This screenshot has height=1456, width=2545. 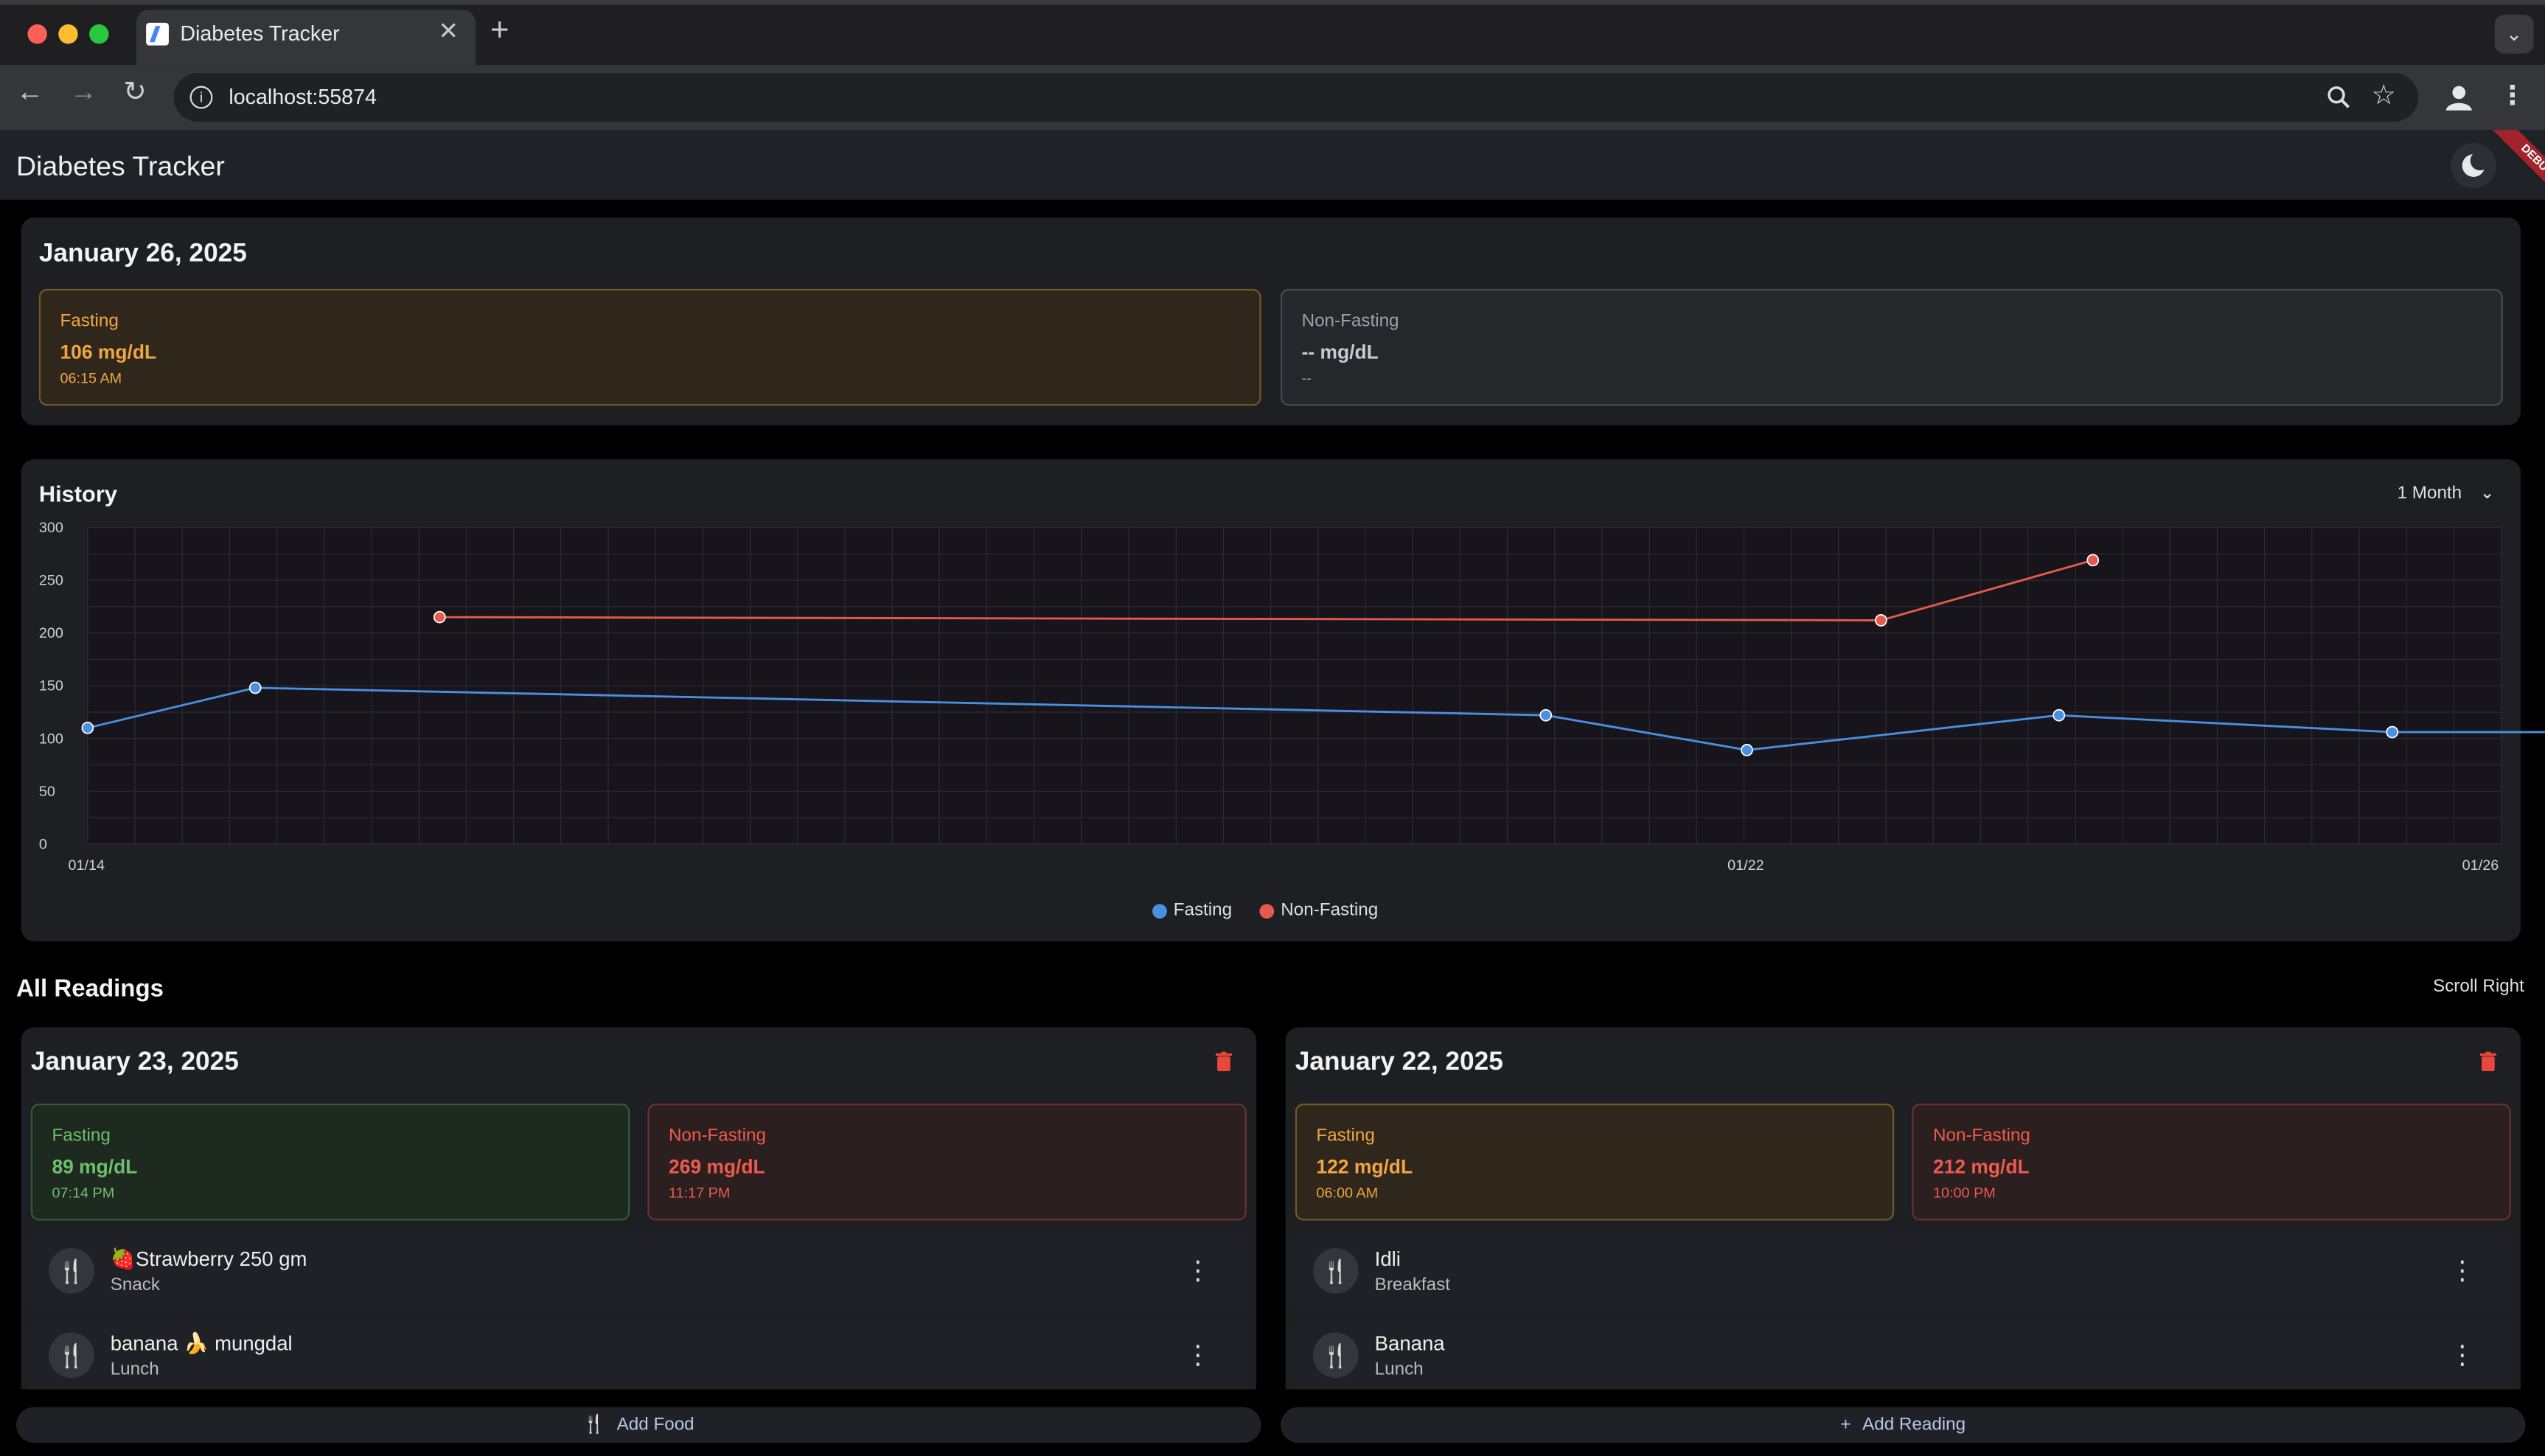 I want to click on legend-non-fasting-label: Non-Fasting, so click(x=1330, y=911).